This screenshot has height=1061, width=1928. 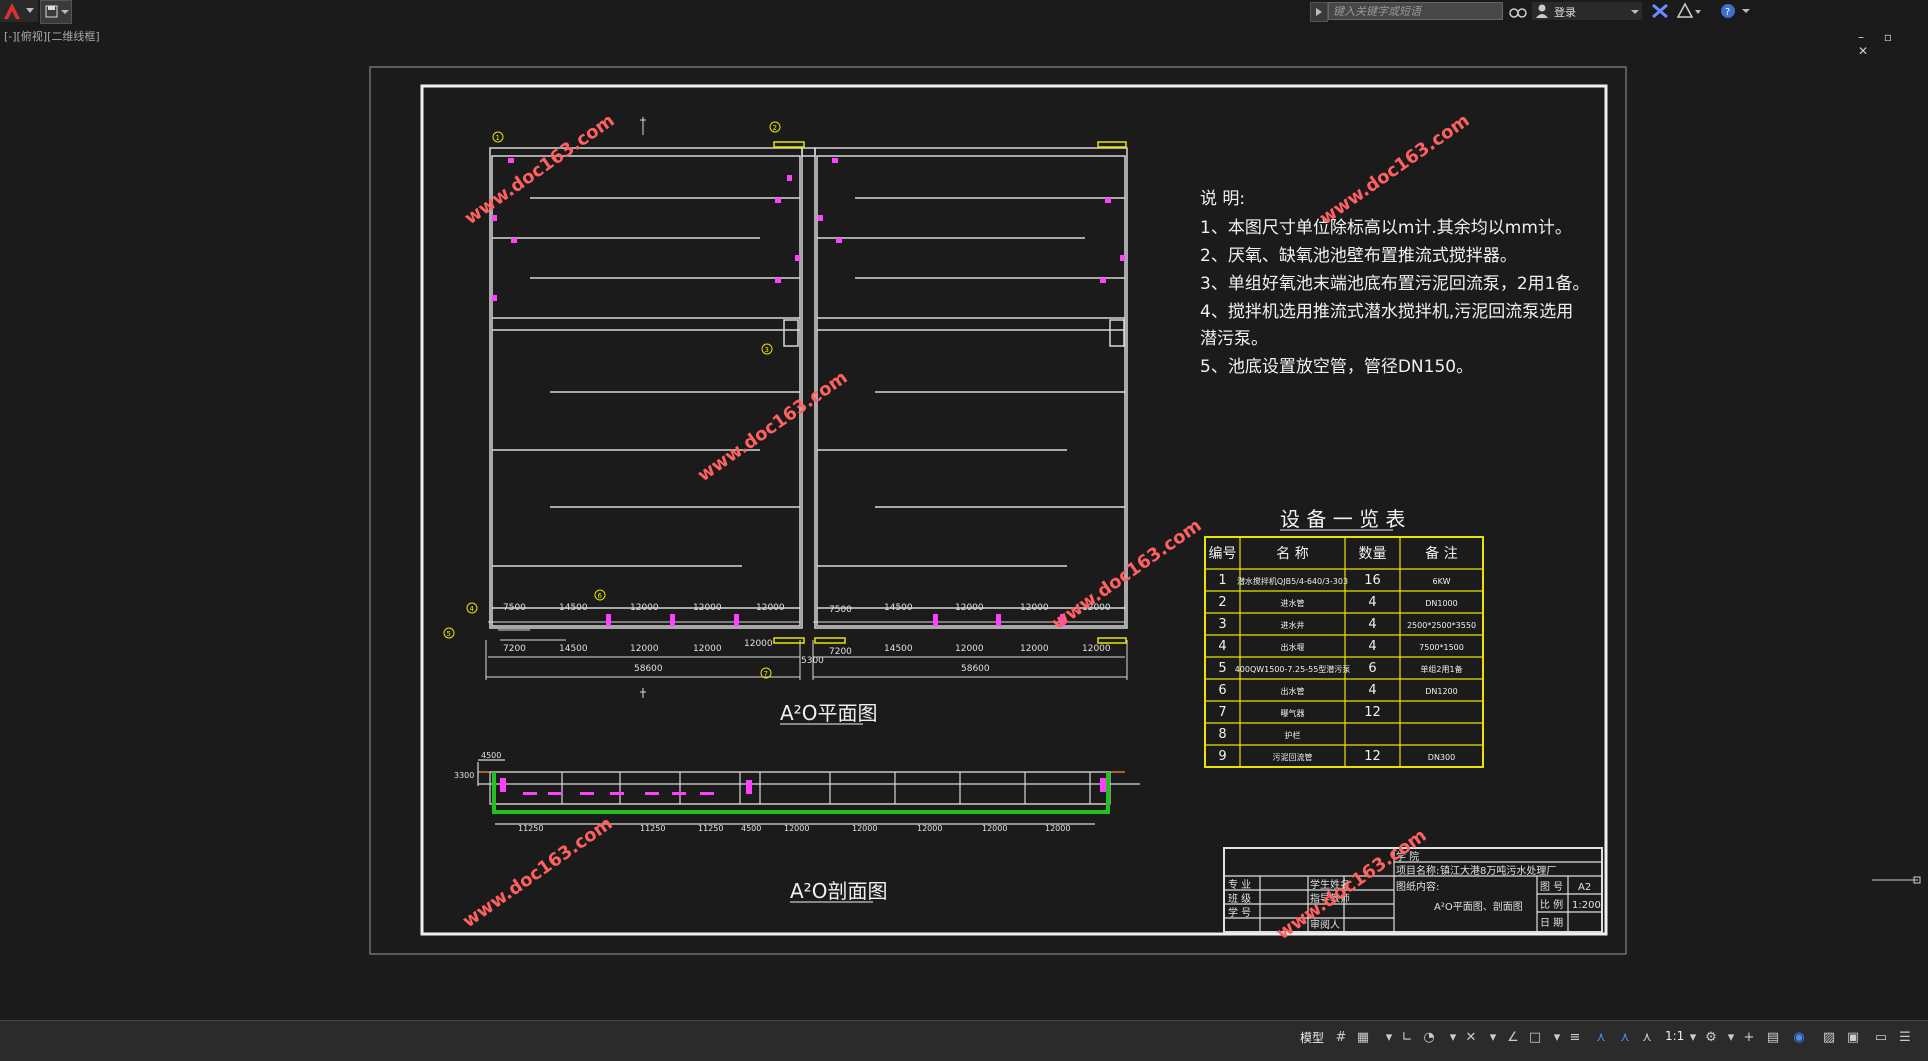 What do you see at coordinates (828, 713) in the screenshot?
I see `plan-title: A²O平面图` at bounding box center [828, 713].